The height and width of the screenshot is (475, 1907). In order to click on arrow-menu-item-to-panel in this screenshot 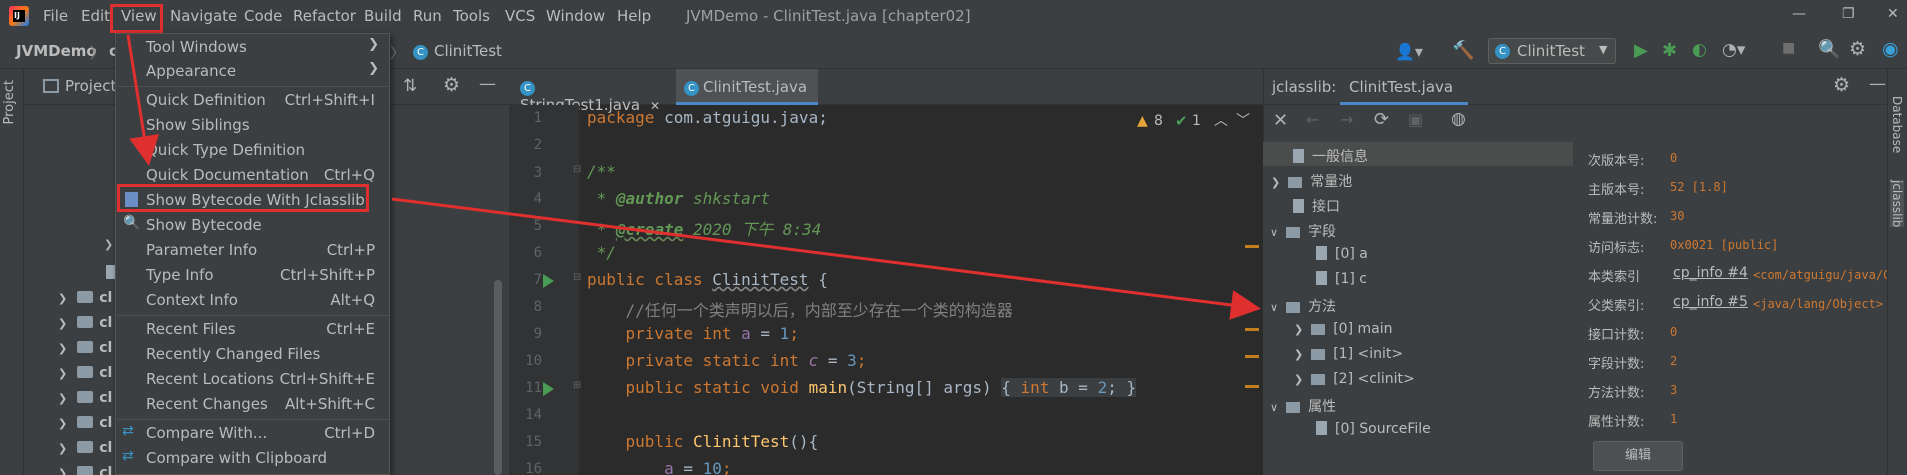, I will do `click(826, 258)`.